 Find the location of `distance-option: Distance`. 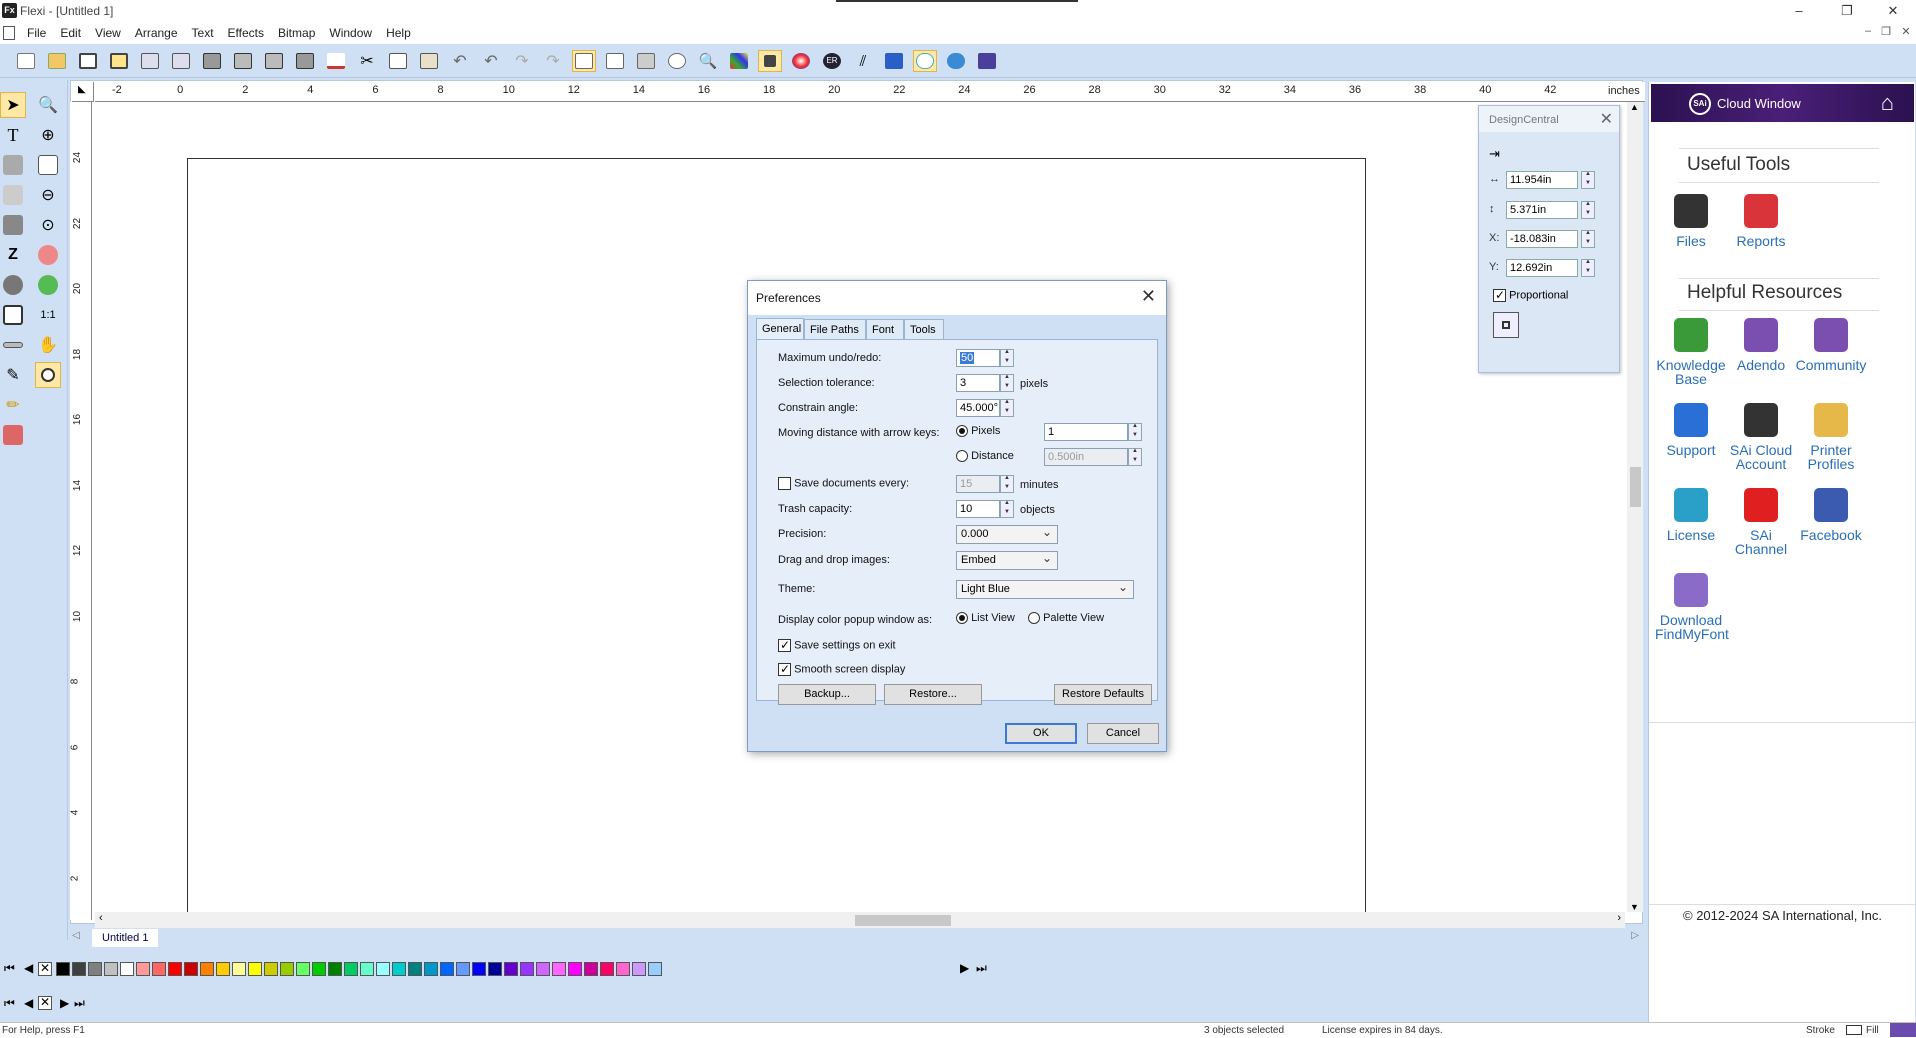

distance-option: Distance is located at coordinates (985, 456).